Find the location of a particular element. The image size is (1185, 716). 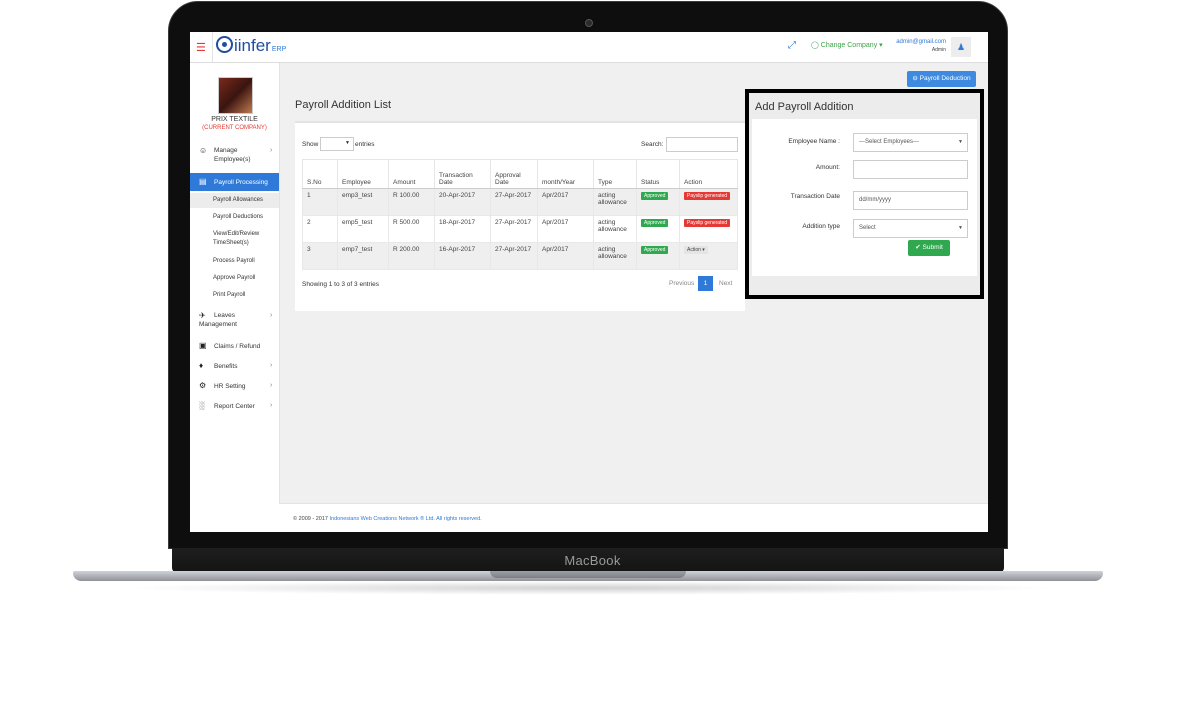

sidebar-item-report-center: ░ Report Center › is located at coordinates (234, 406).